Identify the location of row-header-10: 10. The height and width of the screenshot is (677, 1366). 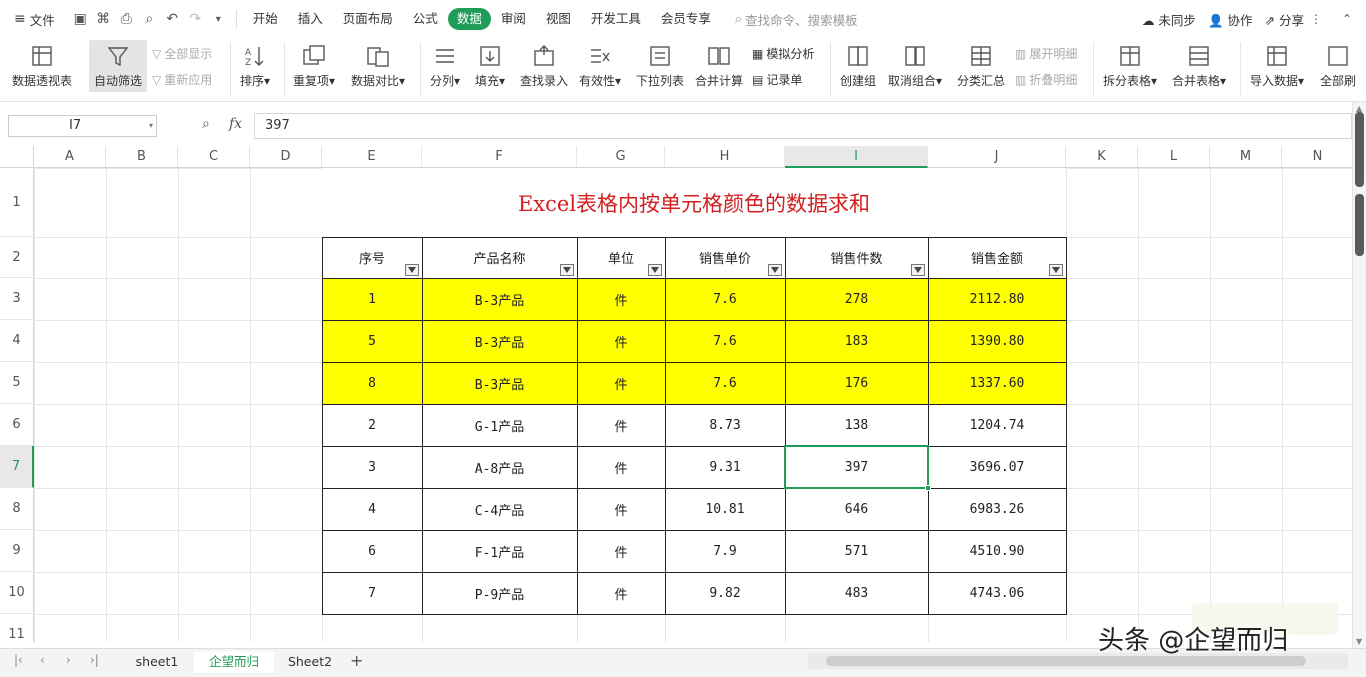
(17, 593).